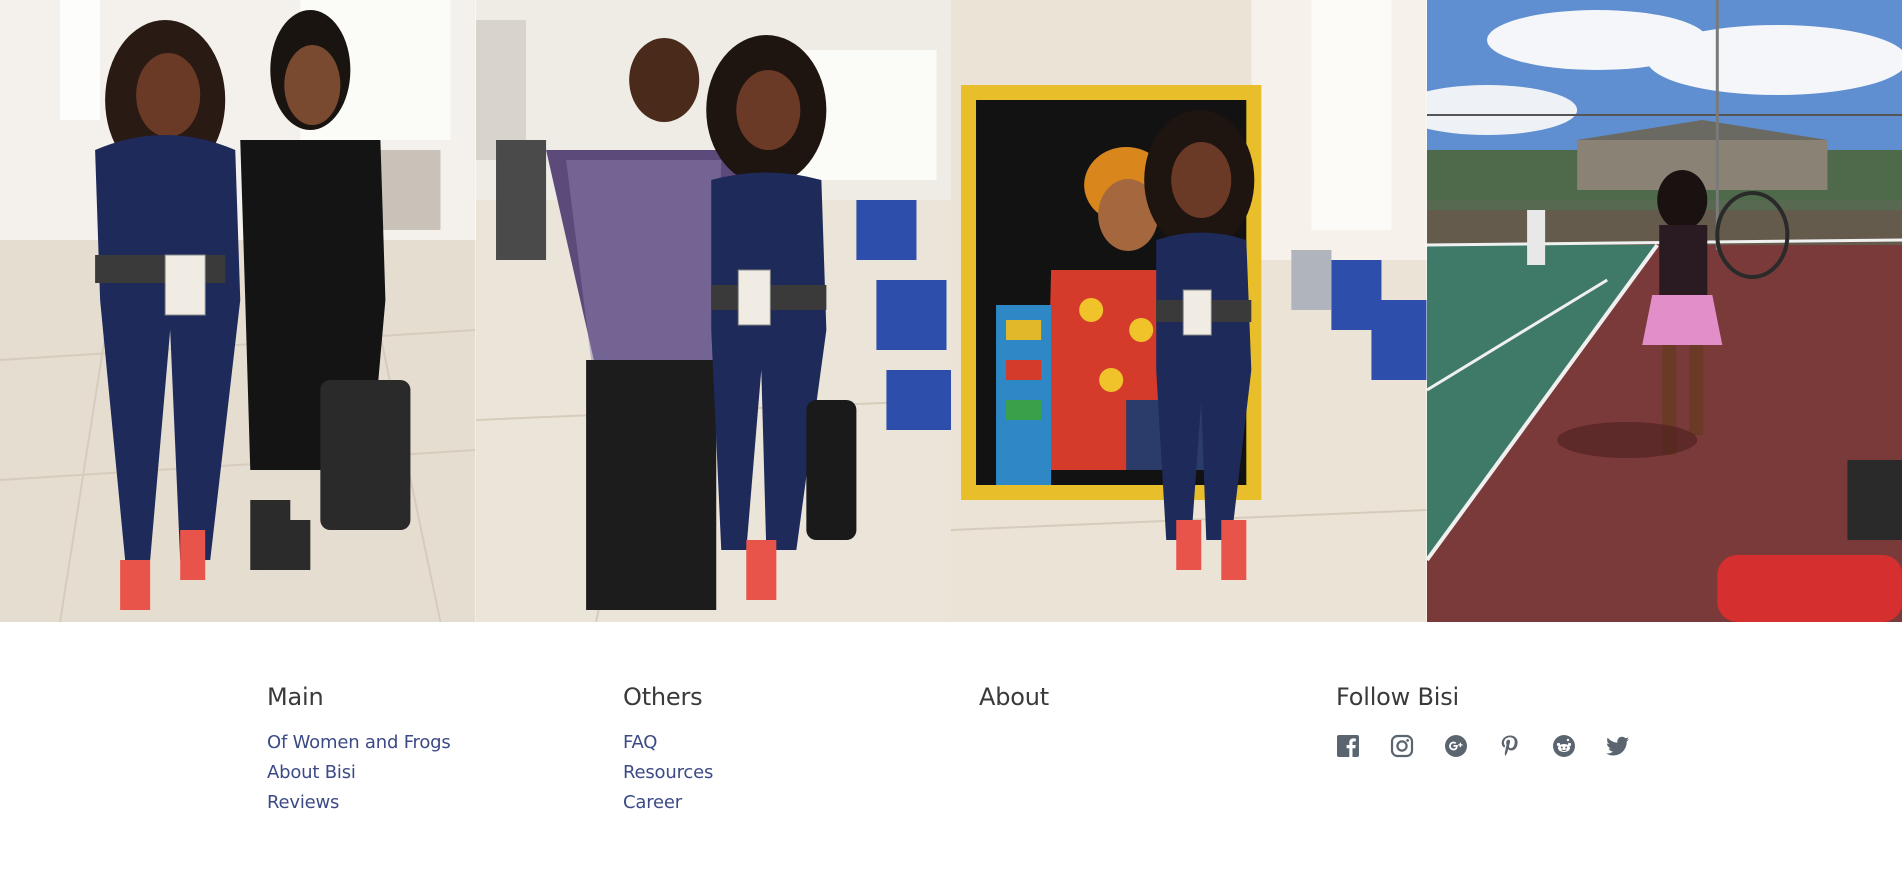  I want to click on footer-main-heading: Main, so click(295, 697).